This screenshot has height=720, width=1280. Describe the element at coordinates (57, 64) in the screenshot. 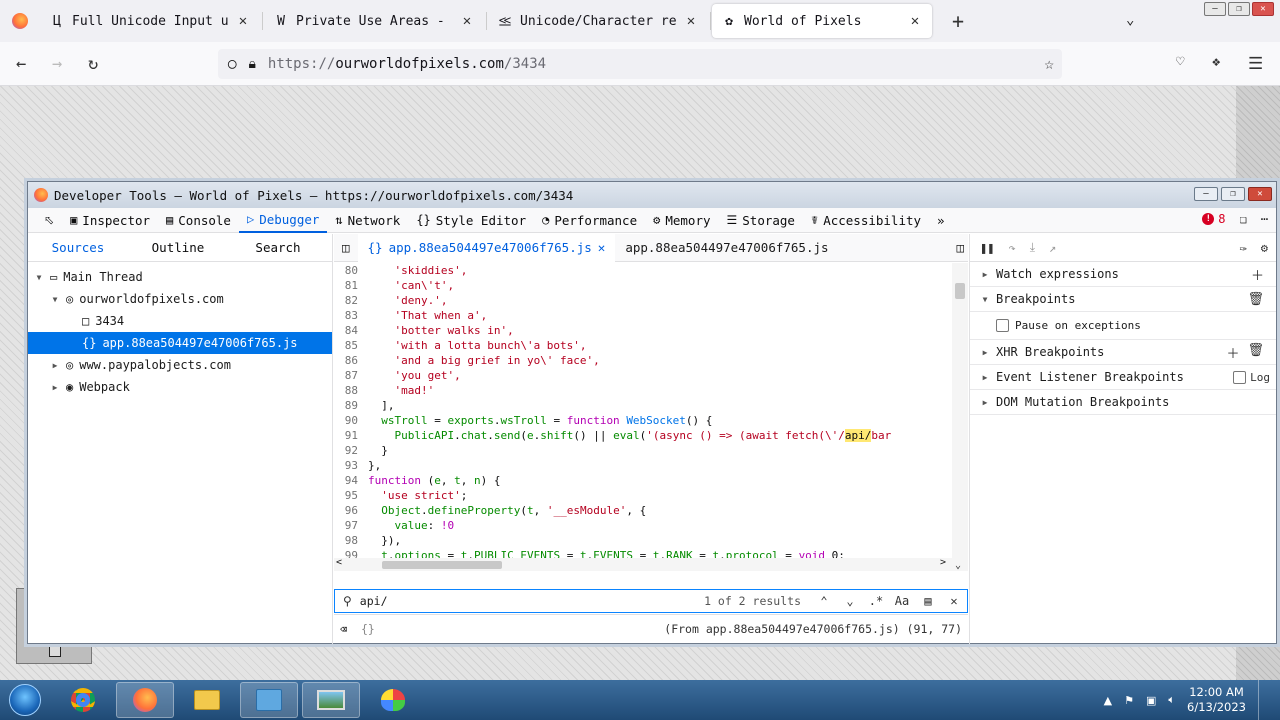

I see `forward-arrow-icon: →` at that location.